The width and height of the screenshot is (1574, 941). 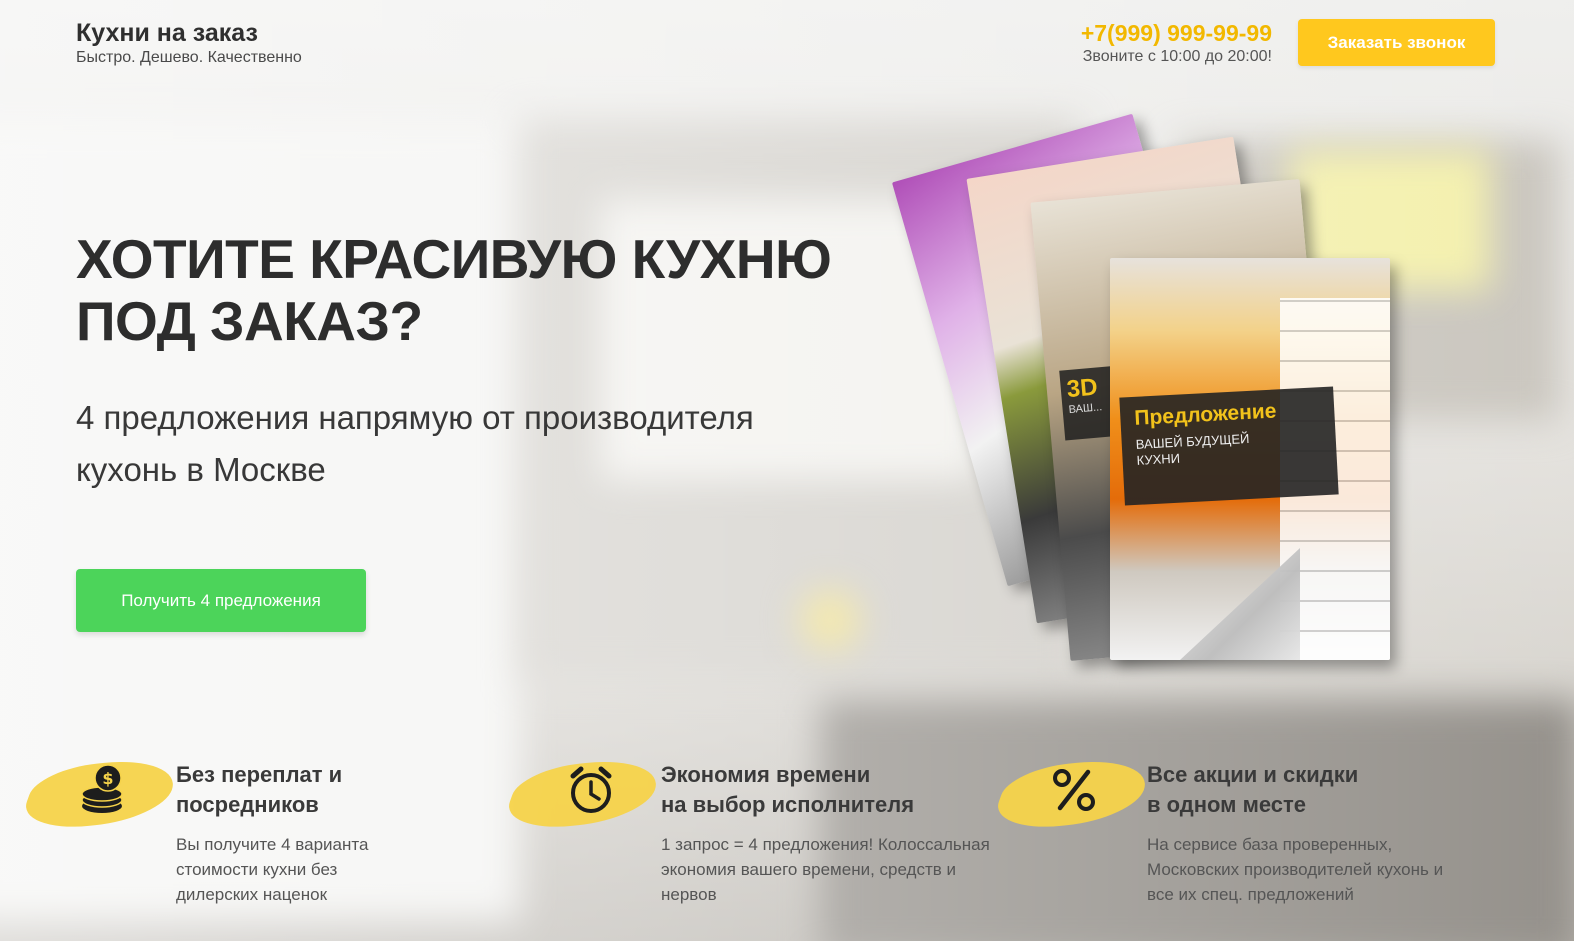 I want to click on hero-subtitle-line1: 4 предложения напрямую от производителя, so click(x=415, y=417).